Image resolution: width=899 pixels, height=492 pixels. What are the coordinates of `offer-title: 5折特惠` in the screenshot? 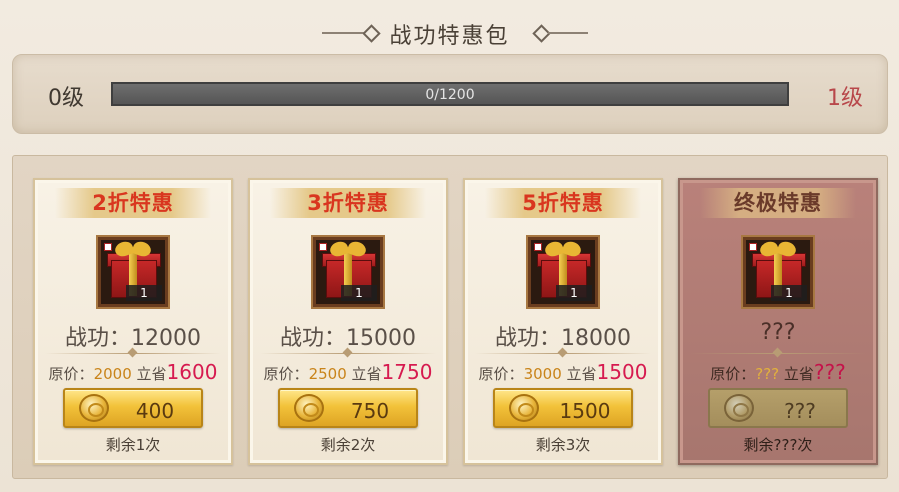 It's located at (563, 203).